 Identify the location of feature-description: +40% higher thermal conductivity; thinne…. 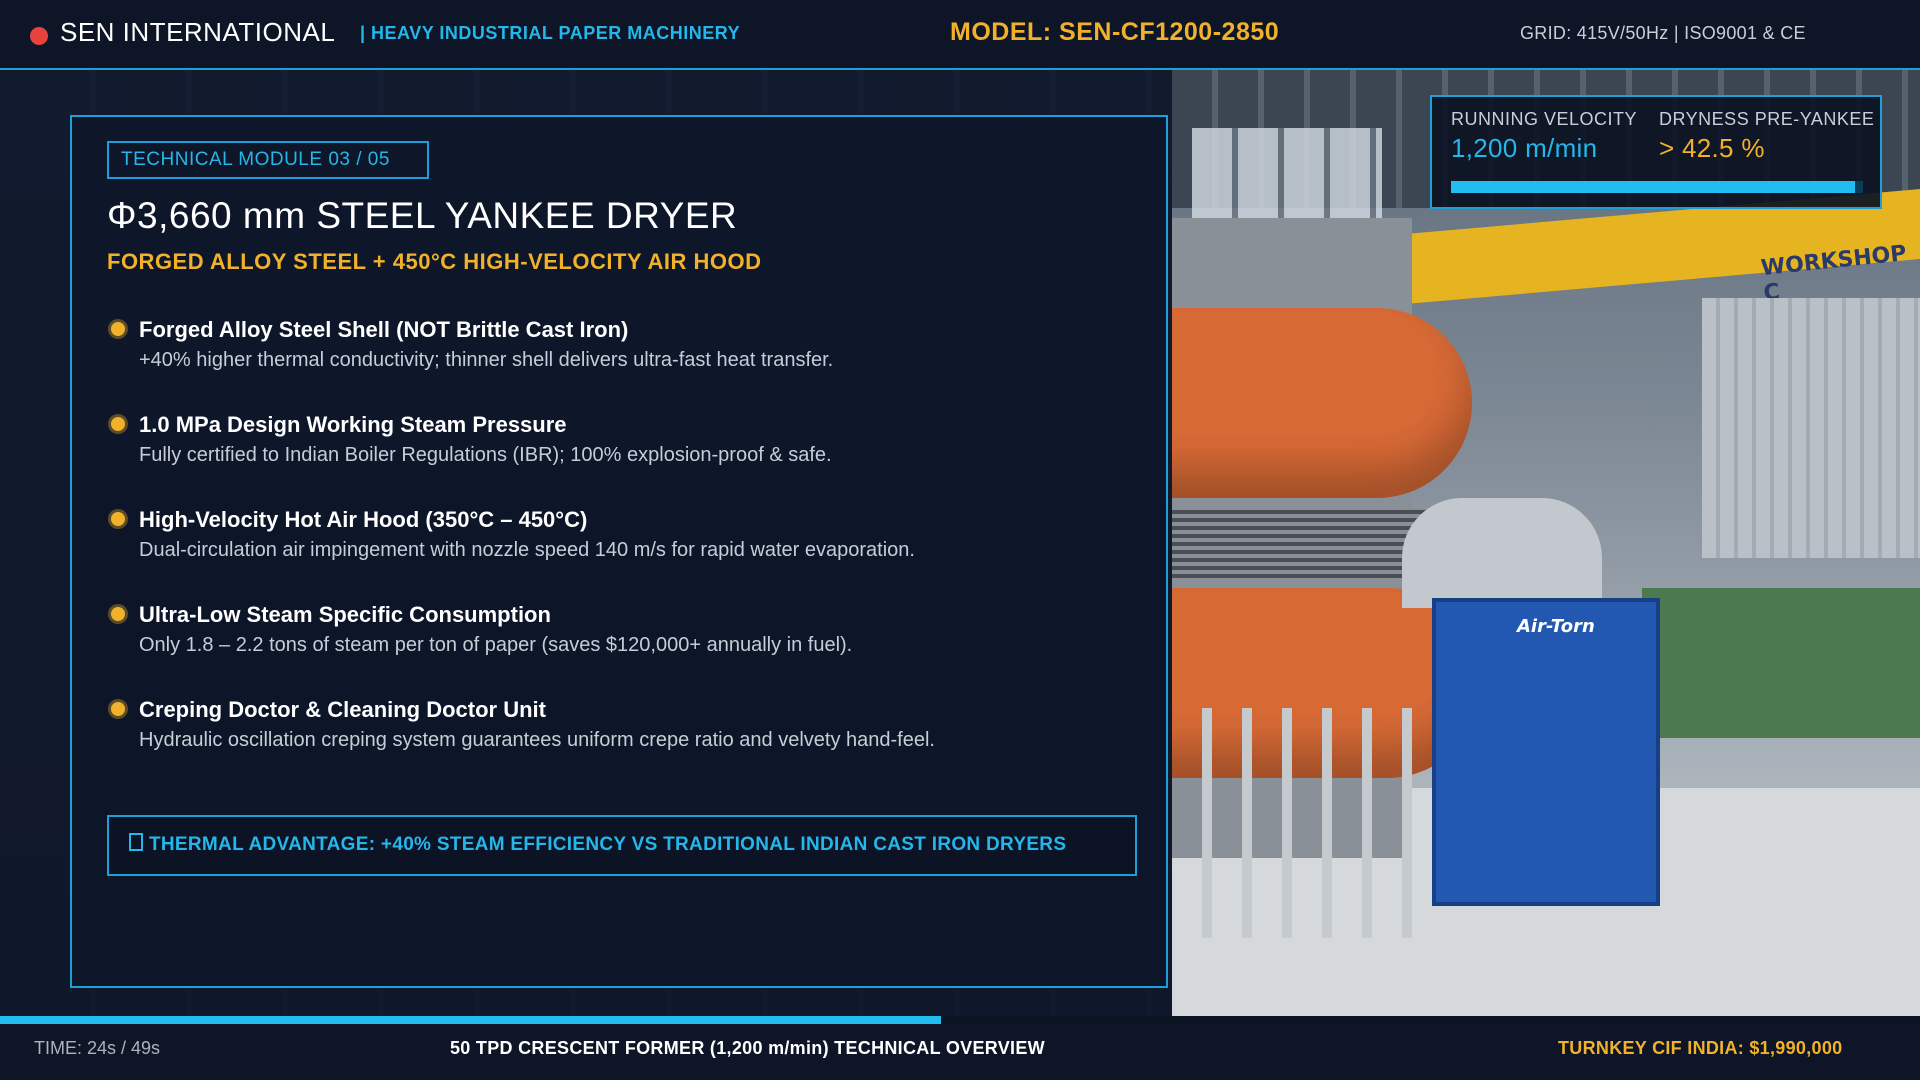
(486, 360).